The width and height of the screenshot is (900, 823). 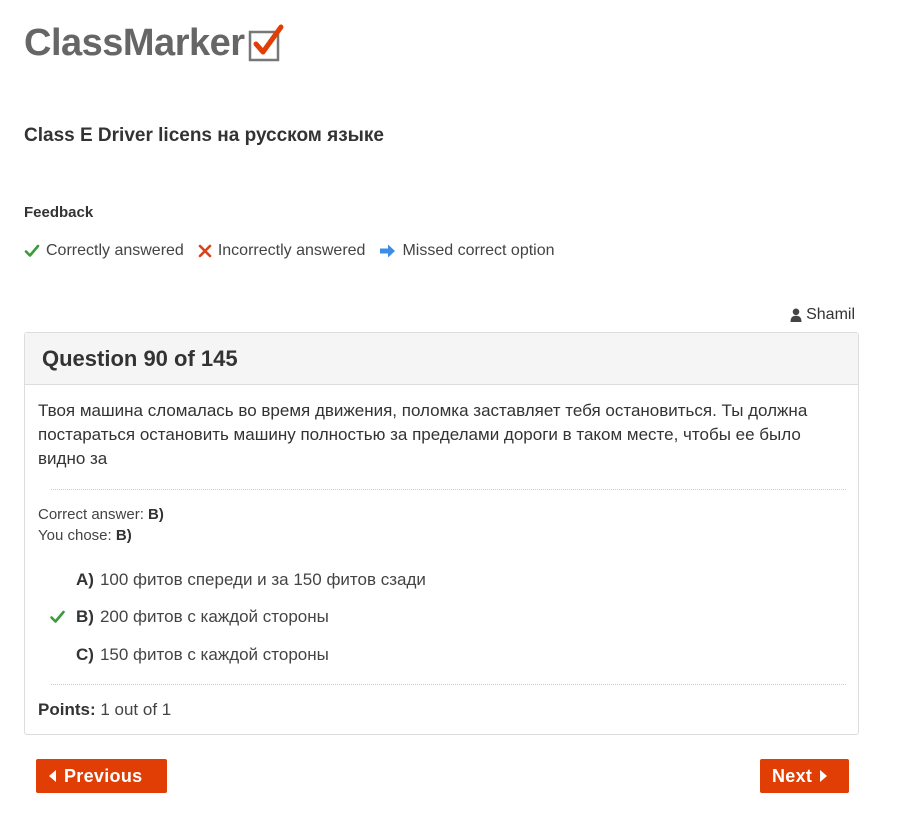 I want to click on correct-answer-line: Correct answer: B), so click(x=101, y=514).